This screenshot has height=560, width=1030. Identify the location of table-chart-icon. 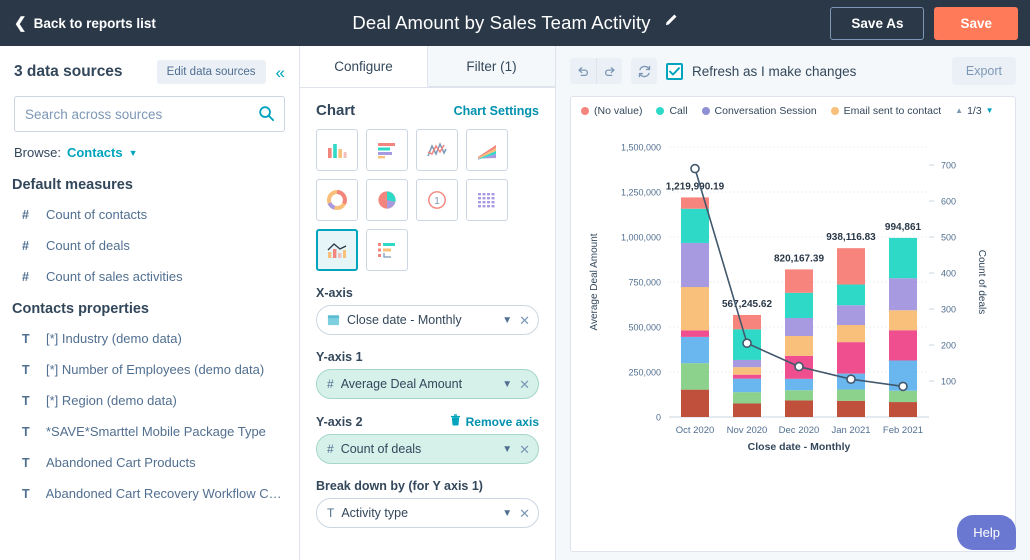
(487, 200).